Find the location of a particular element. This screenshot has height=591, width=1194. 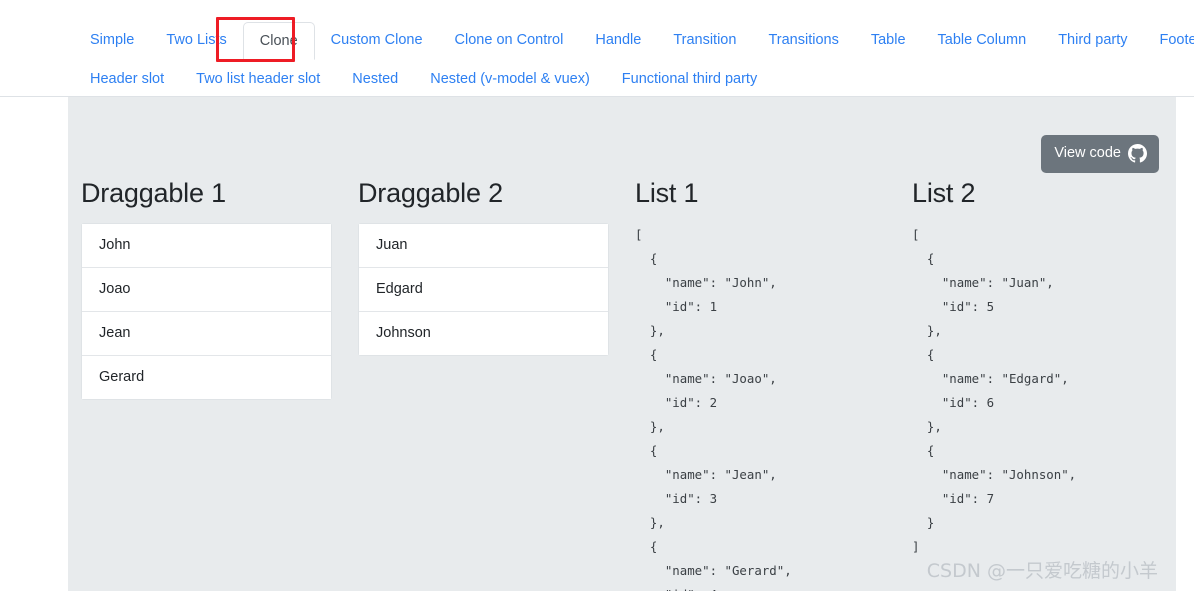

nav-tab-footer-slot: Footer slot is located at coordinates (1169, 40).